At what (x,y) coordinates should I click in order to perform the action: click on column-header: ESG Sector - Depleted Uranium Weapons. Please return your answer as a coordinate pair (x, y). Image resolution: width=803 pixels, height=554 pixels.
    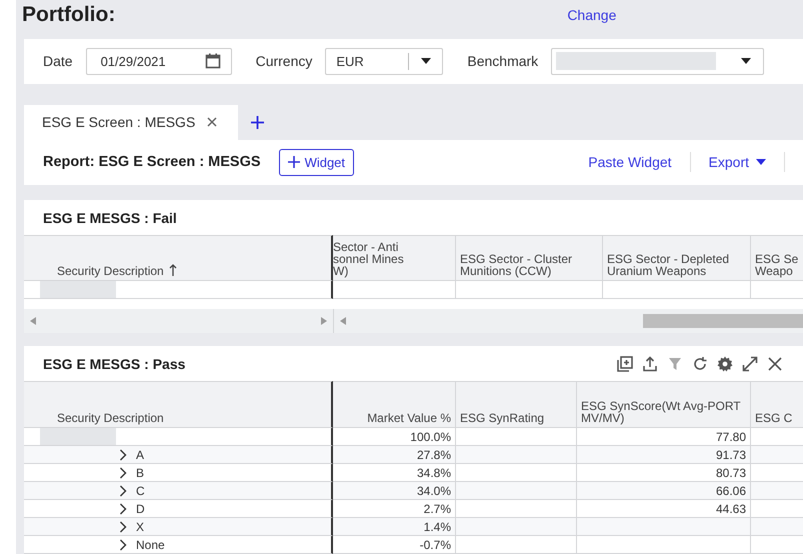
    Looking at the image, I should click on (677, 258).